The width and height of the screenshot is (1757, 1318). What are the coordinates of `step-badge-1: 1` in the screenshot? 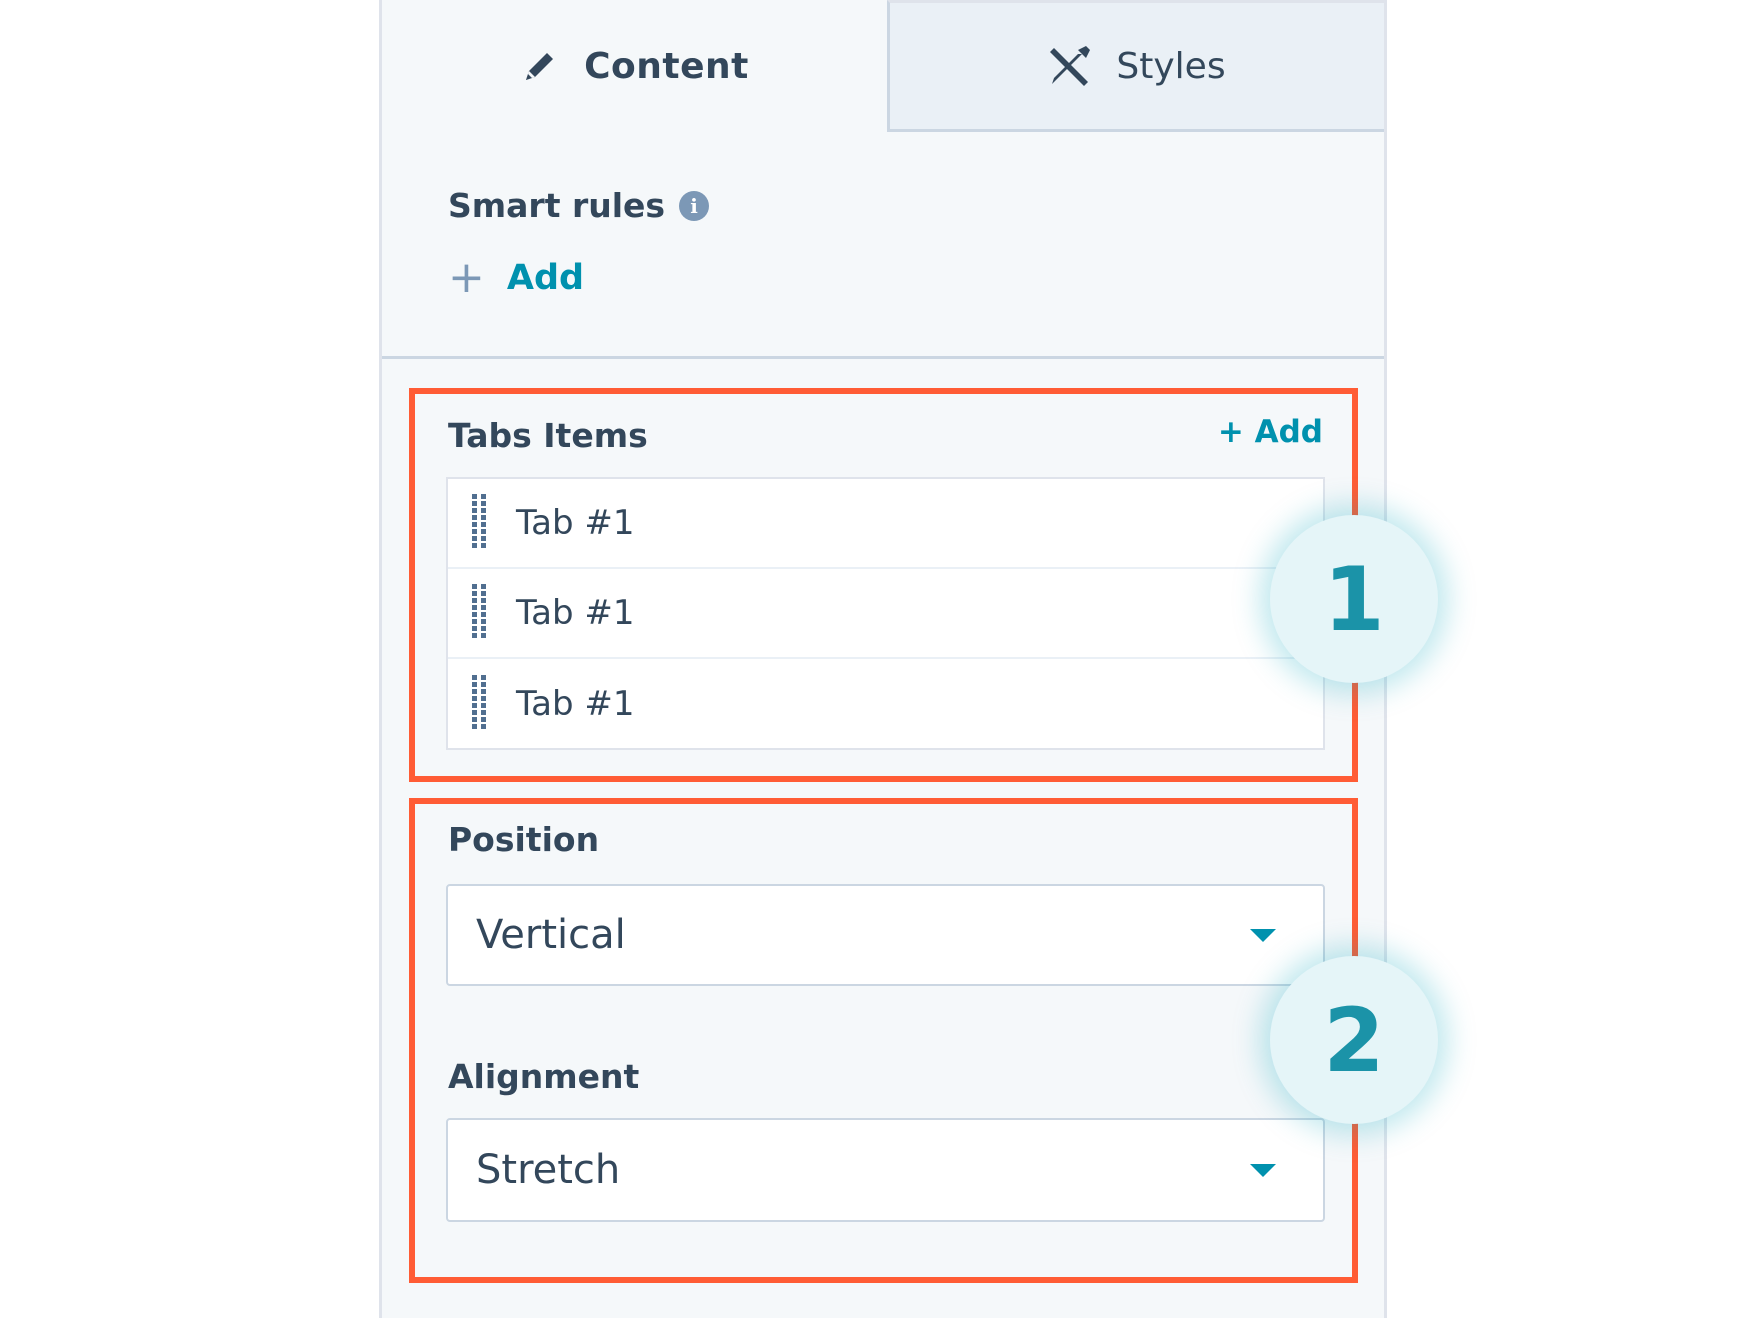 It's located at (1354, 599).